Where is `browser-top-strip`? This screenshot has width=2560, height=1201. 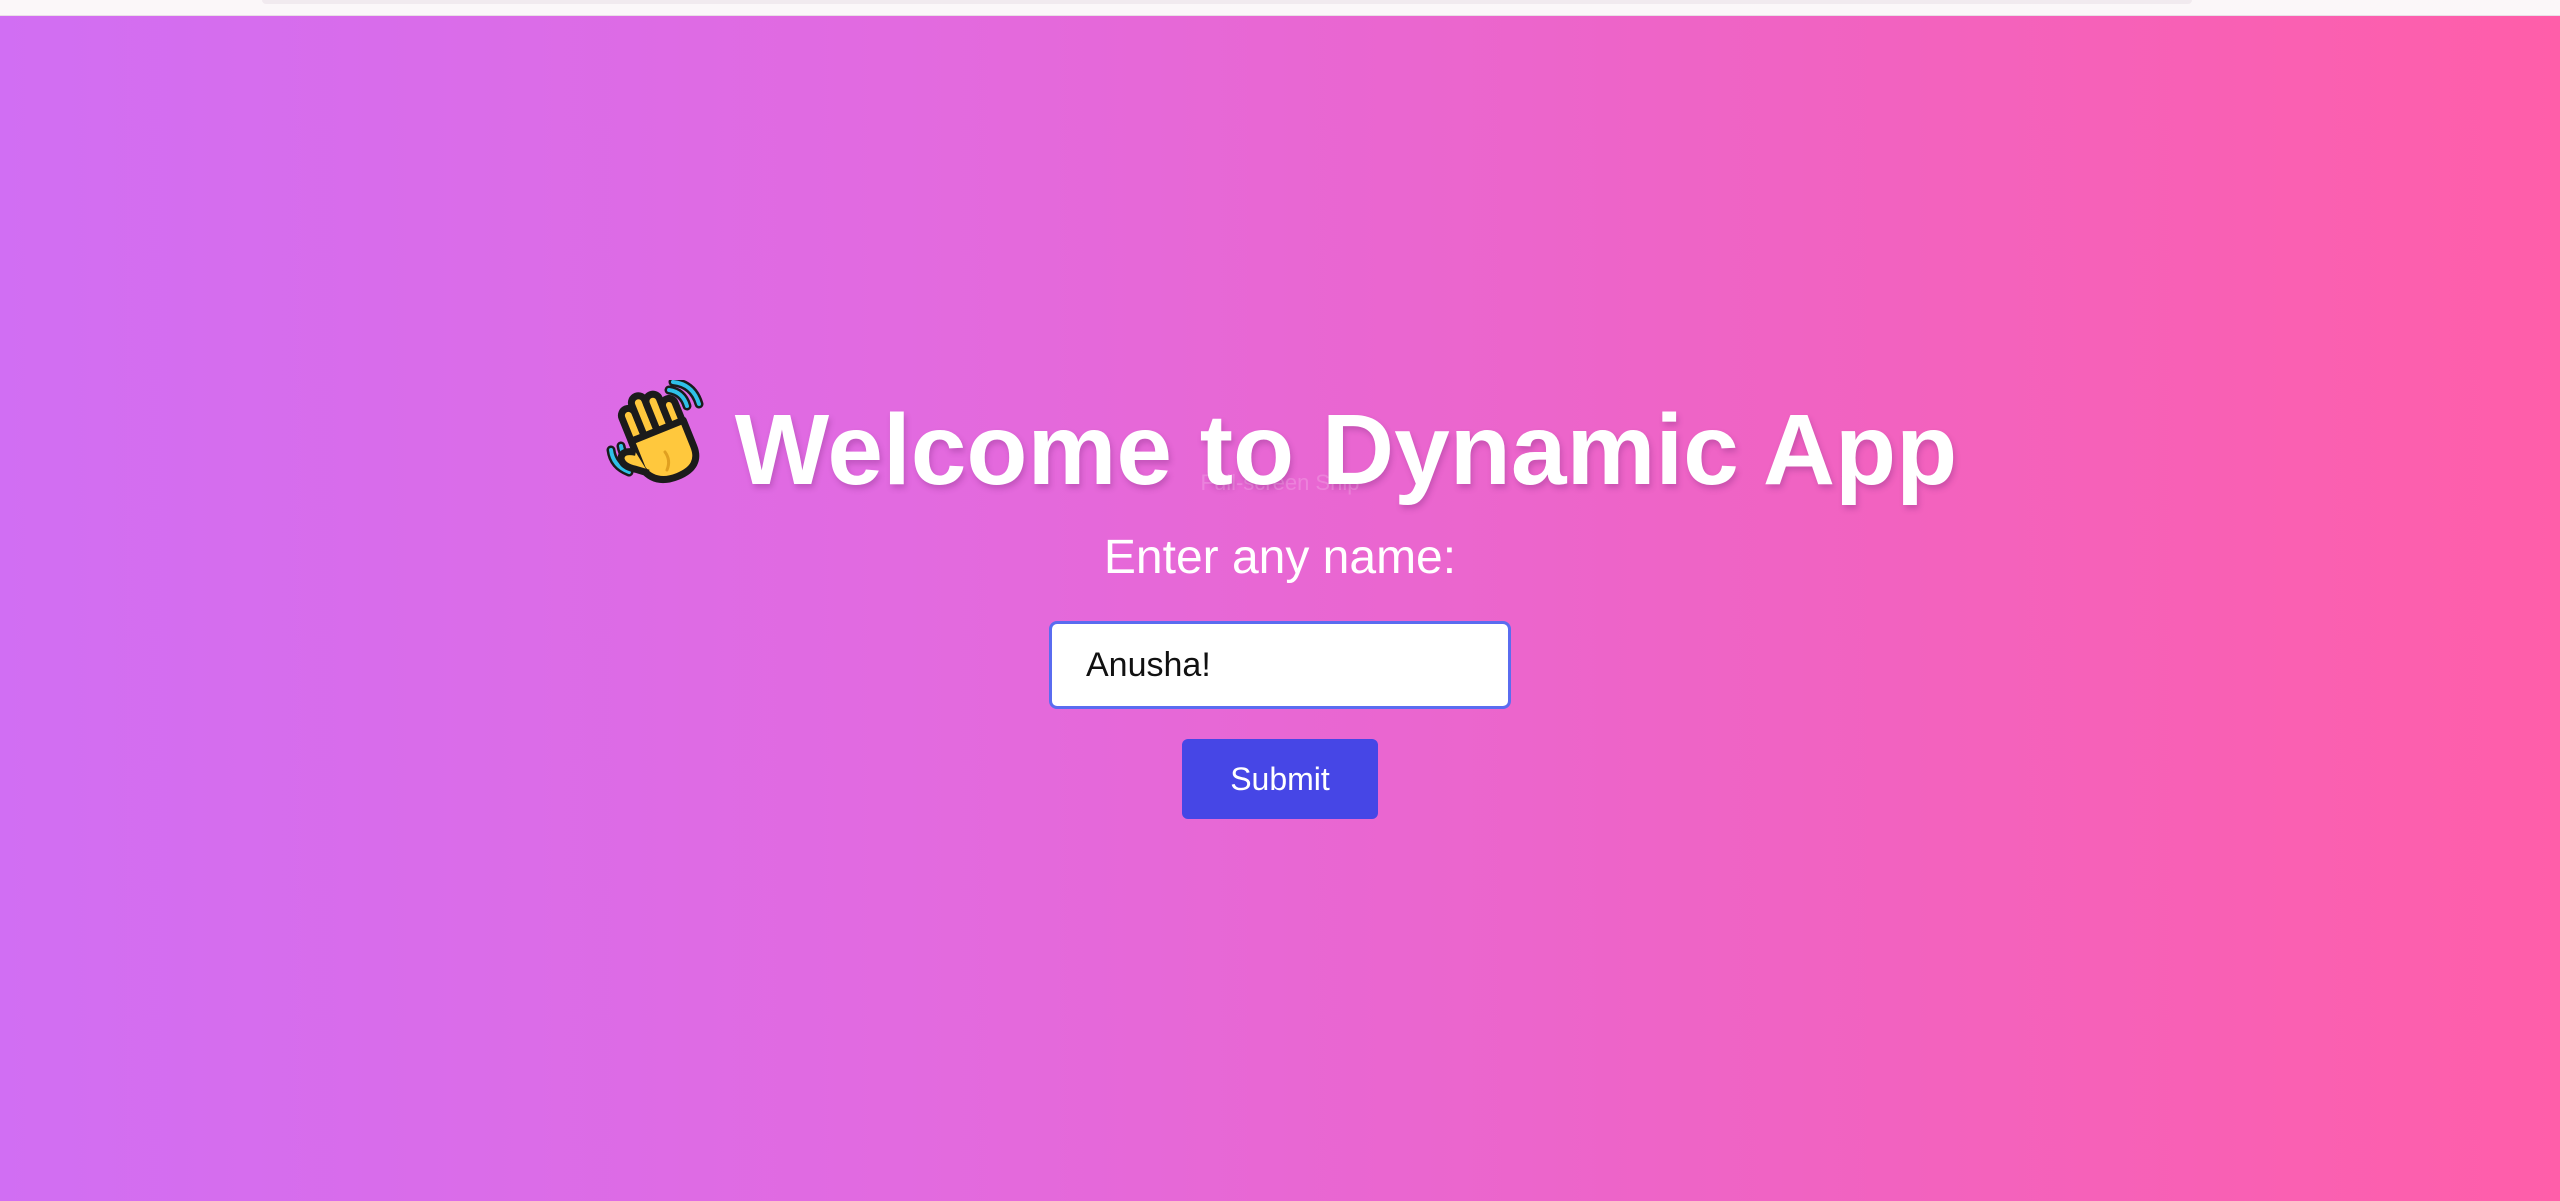
browser-top-strip is located at coordinates (1280, 8).